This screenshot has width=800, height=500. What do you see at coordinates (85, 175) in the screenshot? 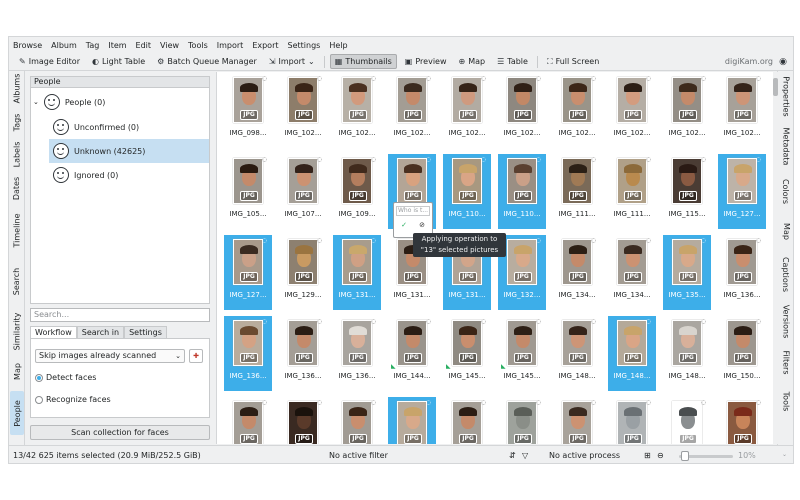
I see `tree-item-ignored: Ignored (0)` at bounding box center [85, 175].